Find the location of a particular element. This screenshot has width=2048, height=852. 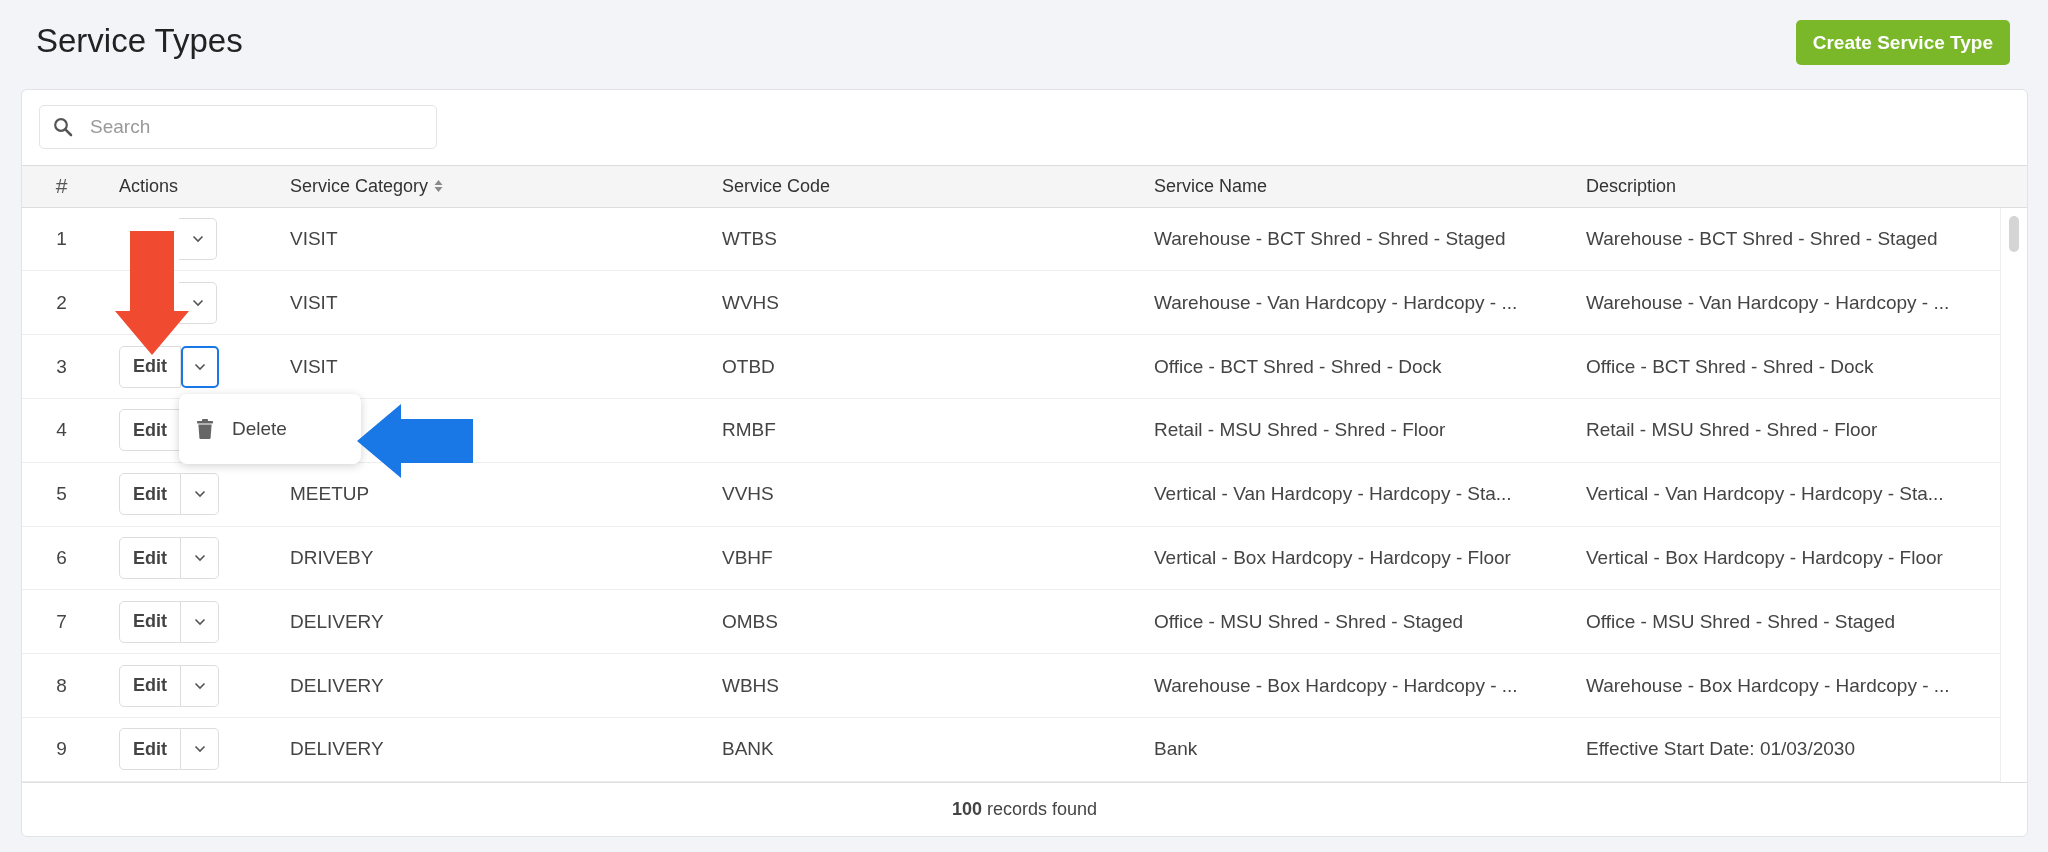

column-header: Description is located at coordinates (1631, 186).